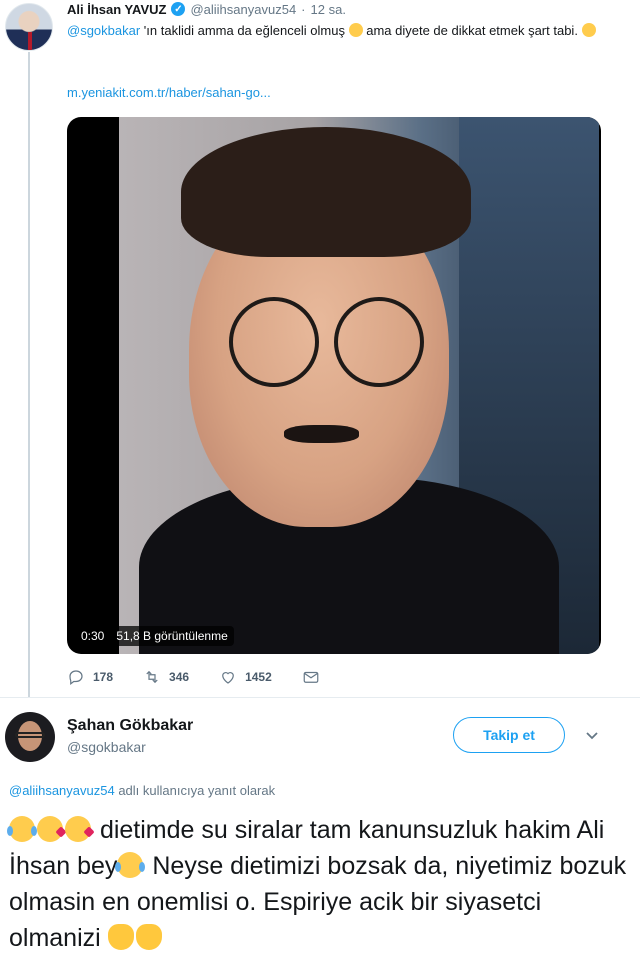 This screenshot has height=965, width=640. I want to click on tweet-text-part: ama diyete de dikkat etmek şart tabi., so click(472, 30).